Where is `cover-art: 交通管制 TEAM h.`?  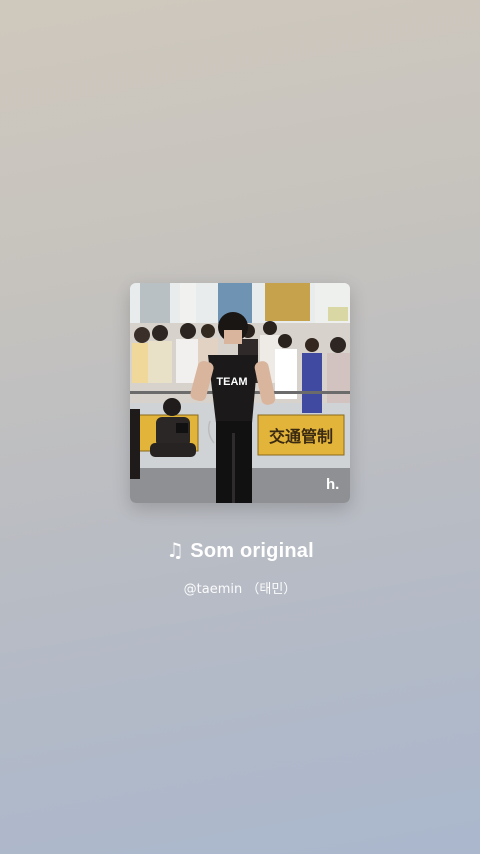
cover-art: 交通管制 TEAM h. is located at coordinates (240, 393).